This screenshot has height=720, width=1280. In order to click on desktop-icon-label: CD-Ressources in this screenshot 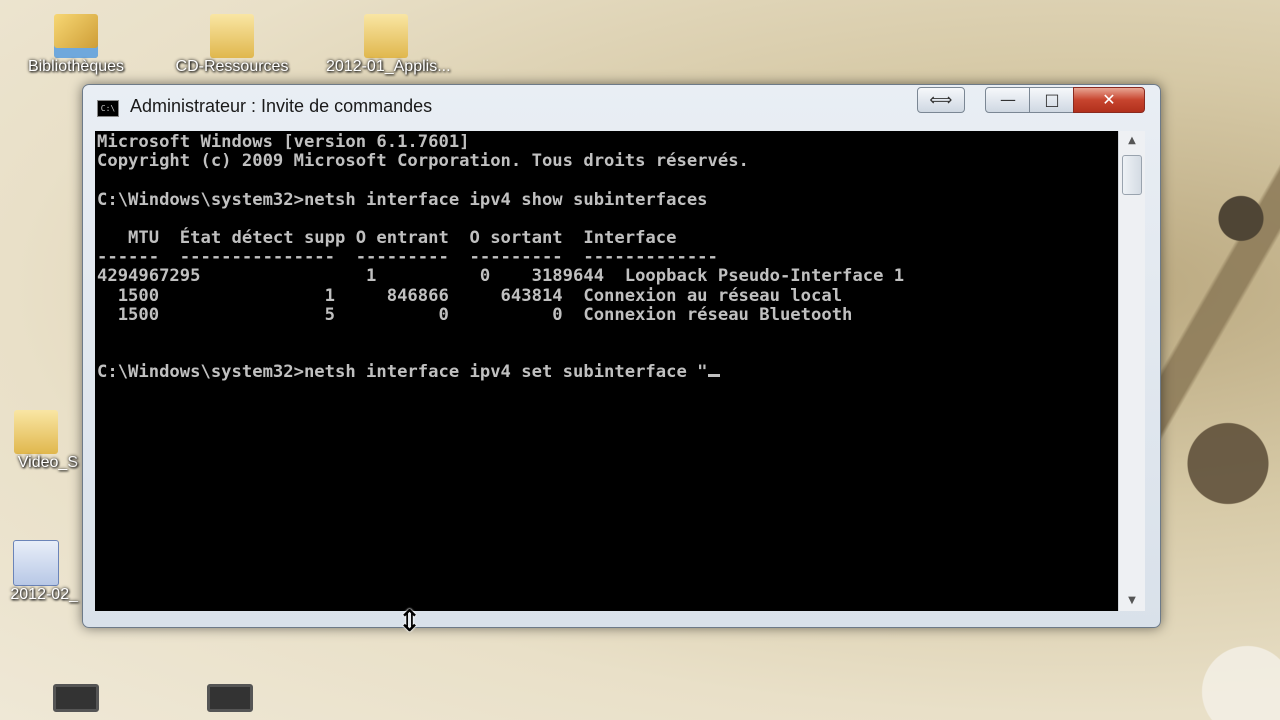, I will do `click(232, 66)`.